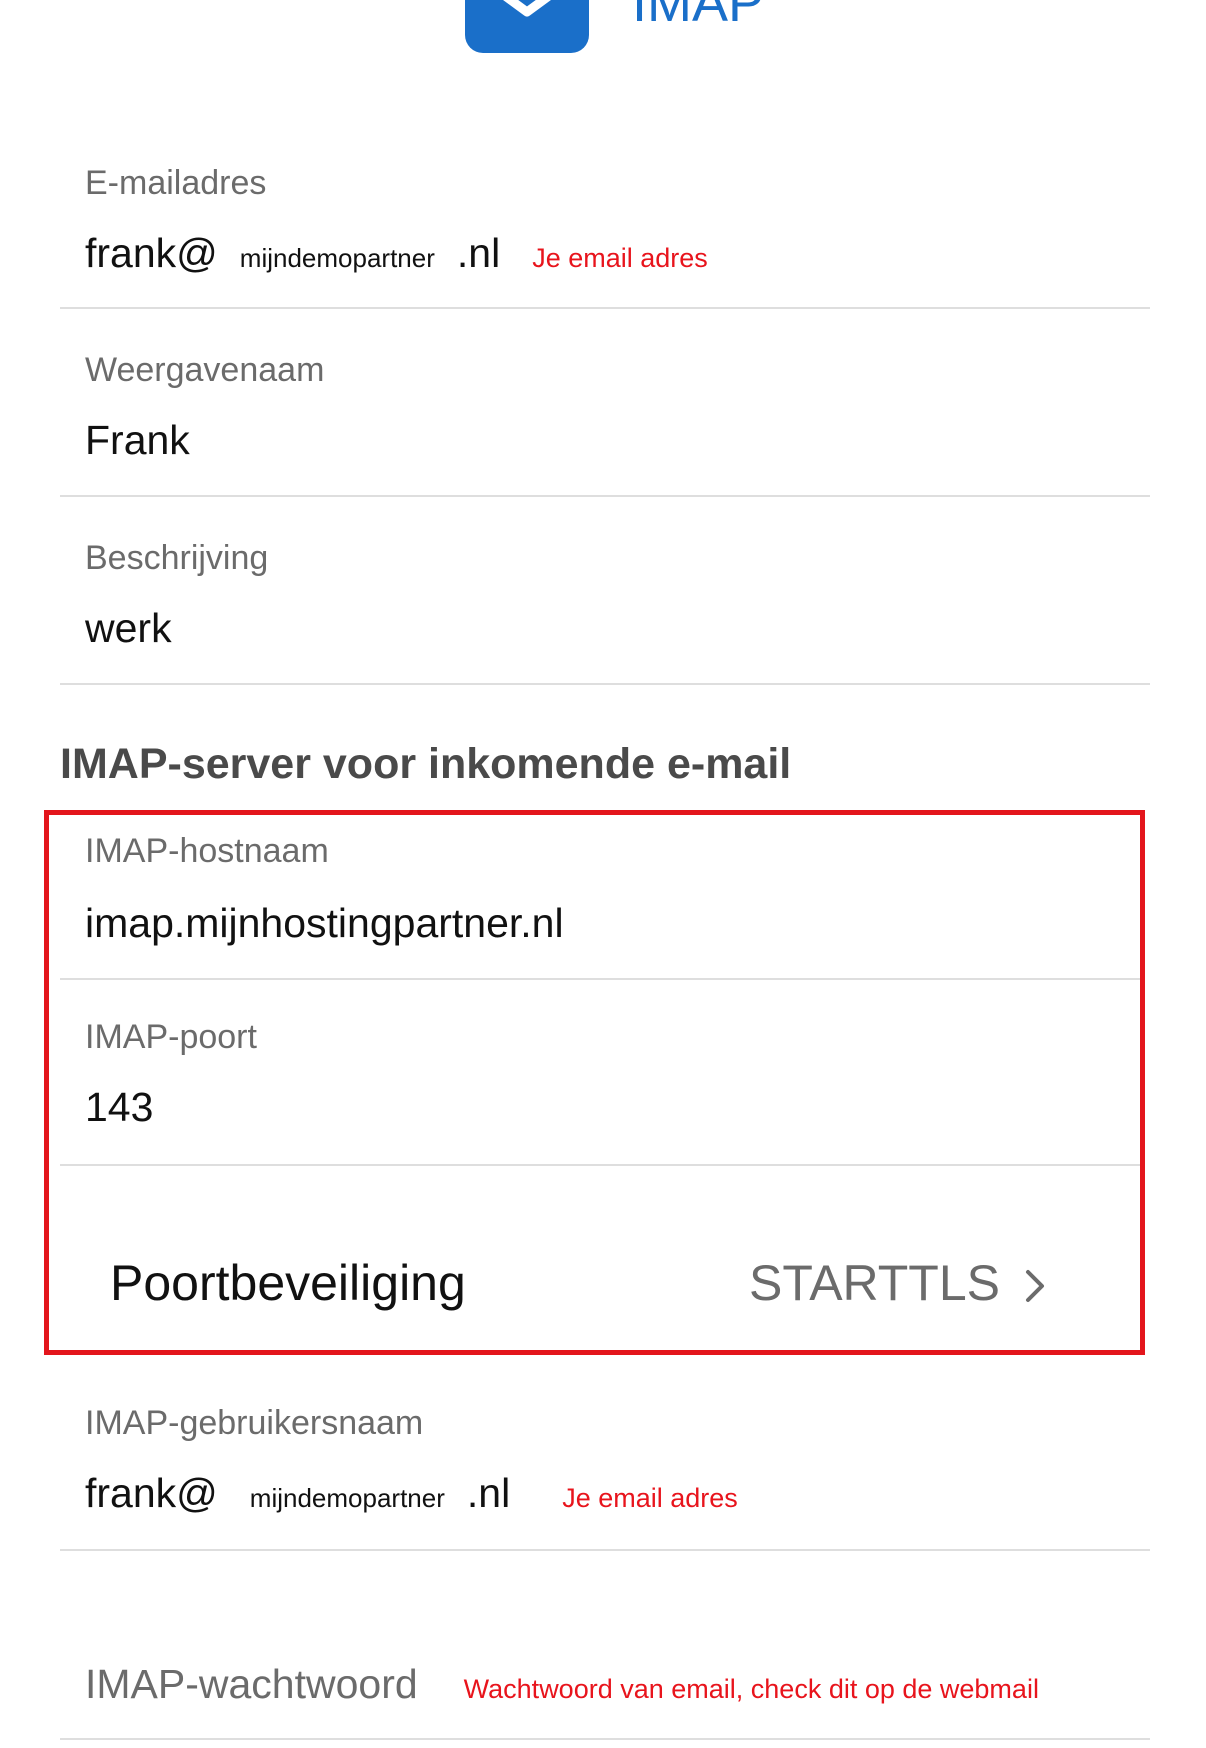 This screenshot has height=1748, width=1206. What do you see at coordinates (874, 1283) in the screenshot?
I see `port-security-value: STARTTLS` at bounding box center [874, 1283].